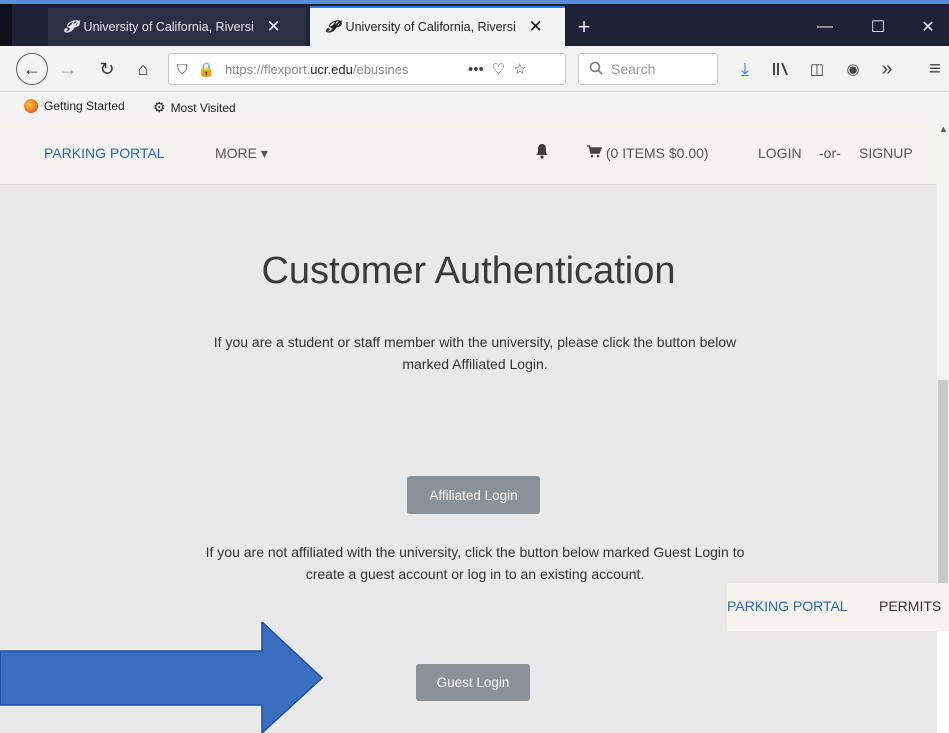 The image size is (949, 733). I want to click on shield-icon: ⛉, so click(182, 69).